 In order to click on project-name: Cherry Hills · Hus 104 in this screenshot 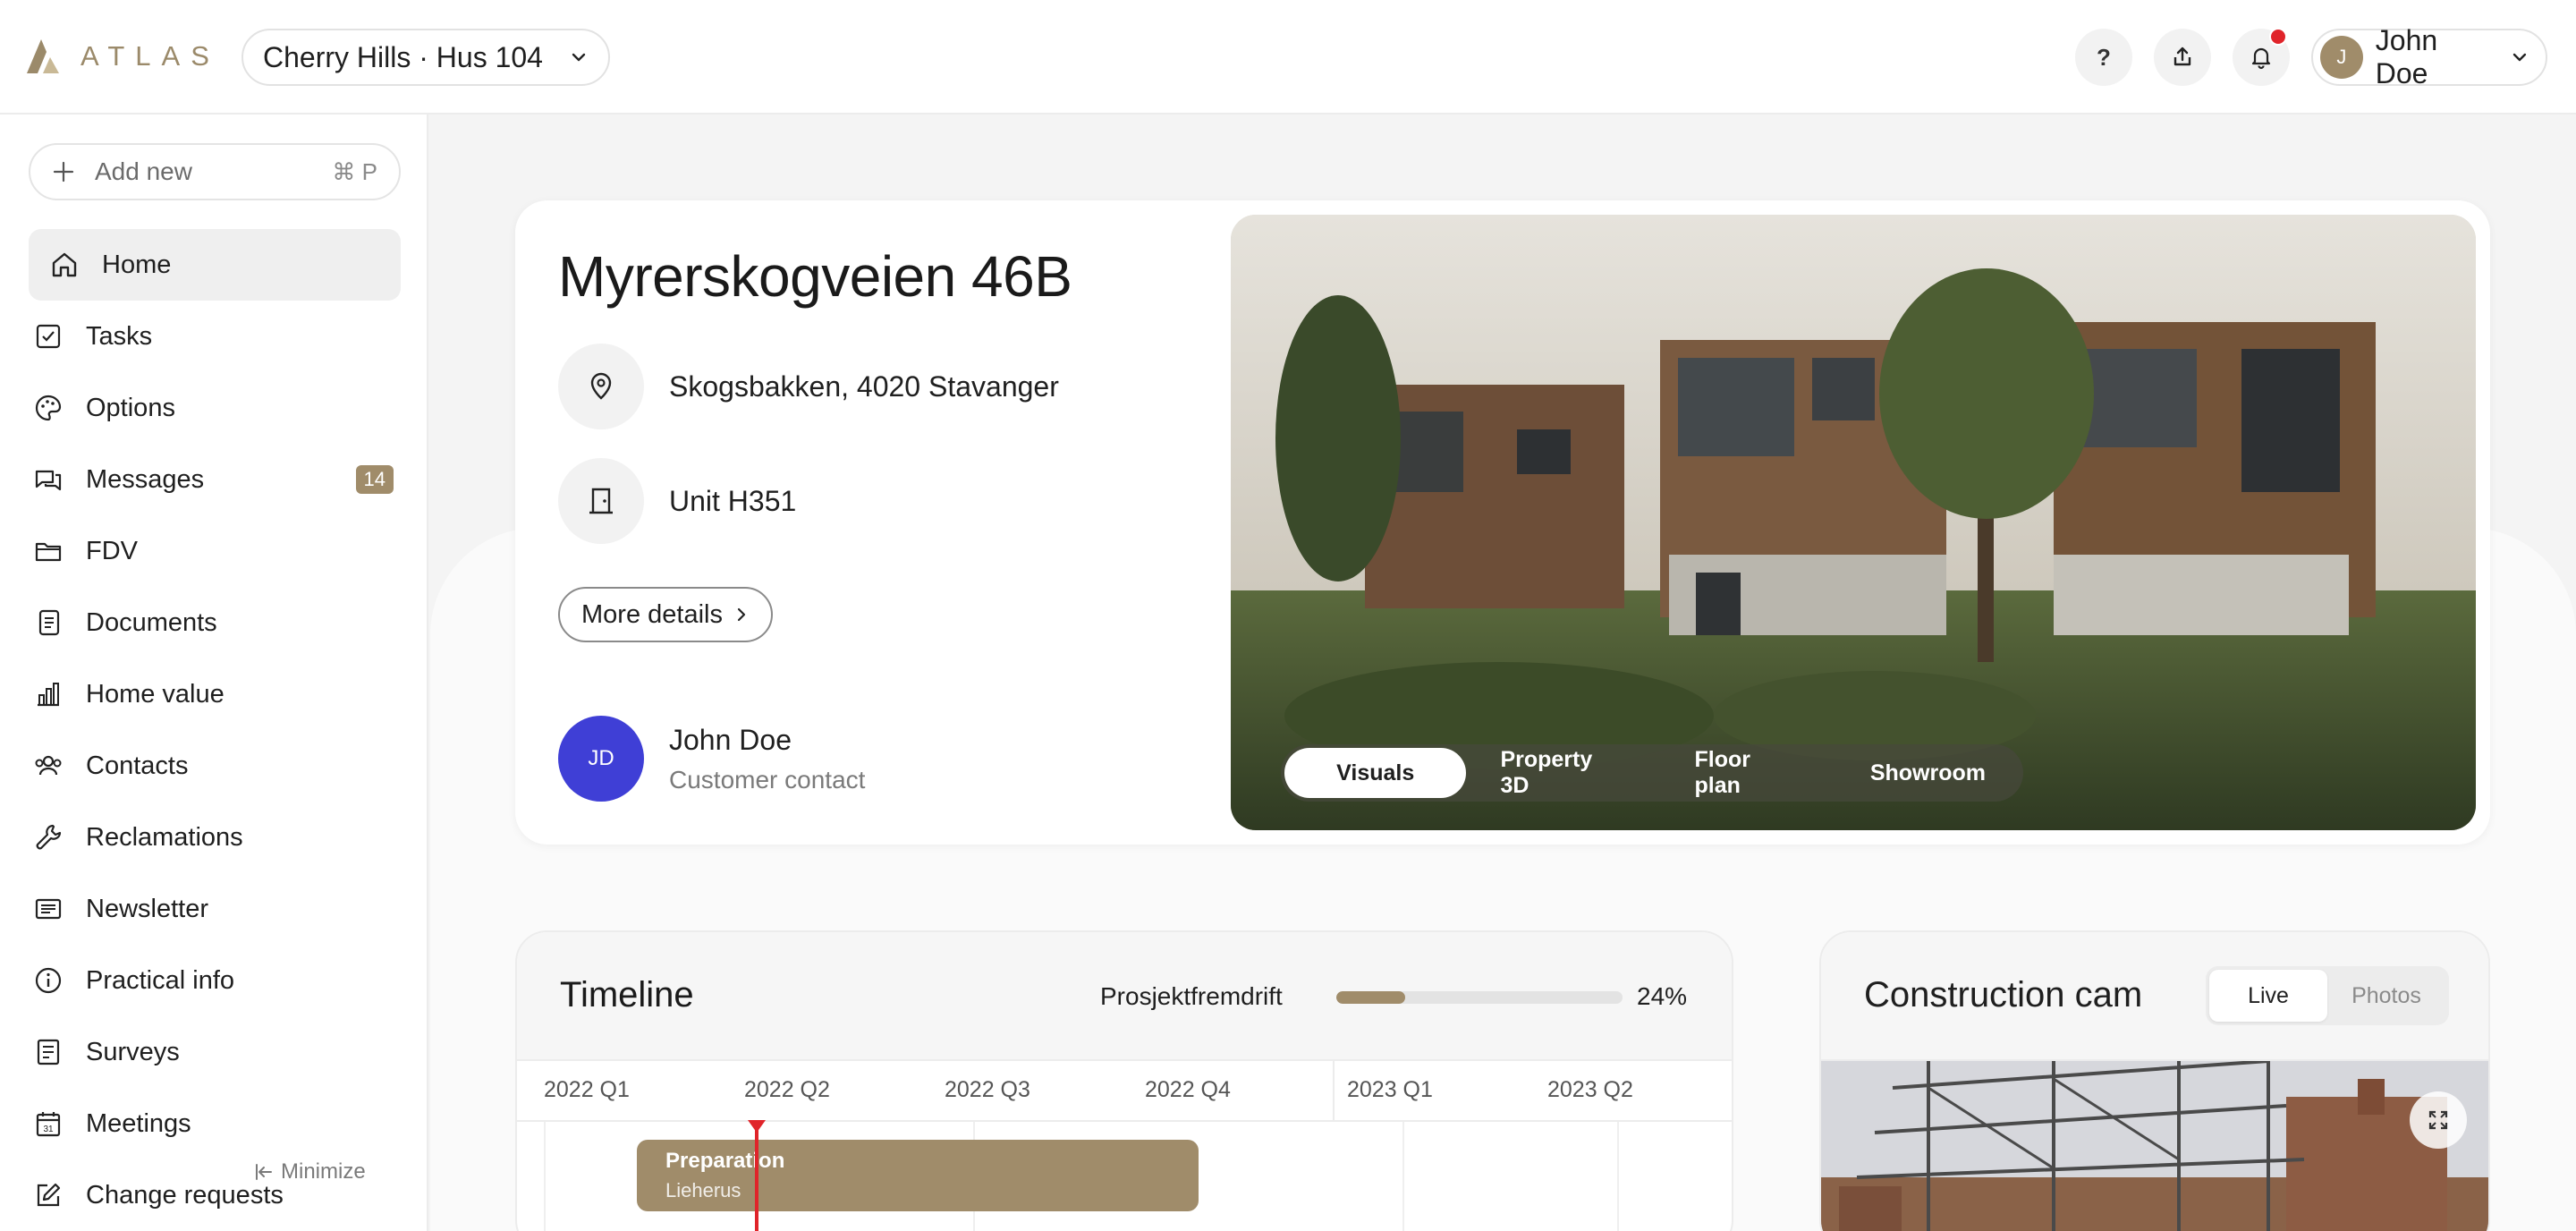, I will do `click(403, 56)`.